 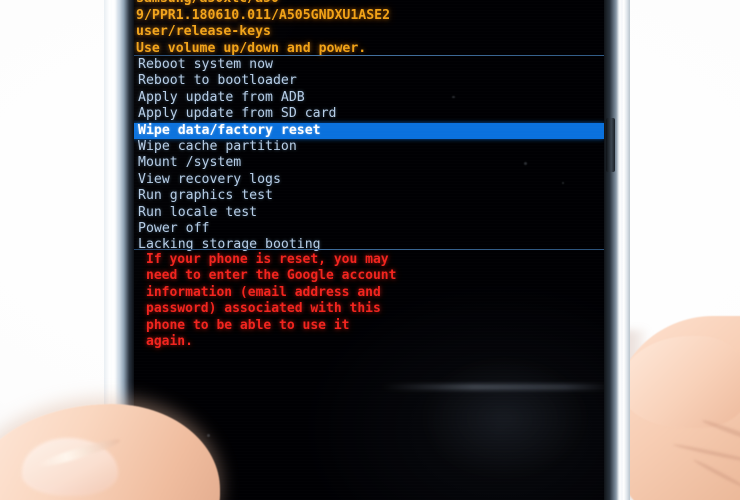 I want to click on warning-line: need to enter the Google account, so click(x=271, y=276).